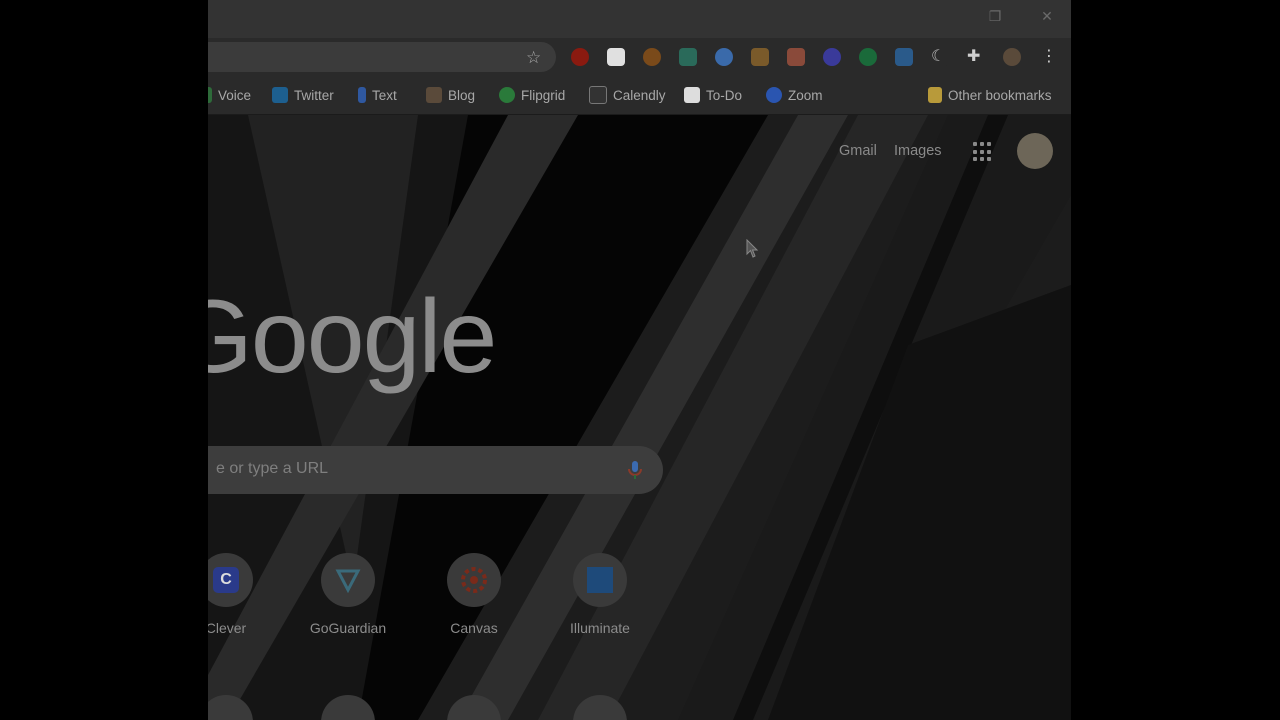 This screenshot has width=1280, height=720. Describe the element at coordinates (600, 580) in the screenshot. I see `illuminate-icon` at that location.